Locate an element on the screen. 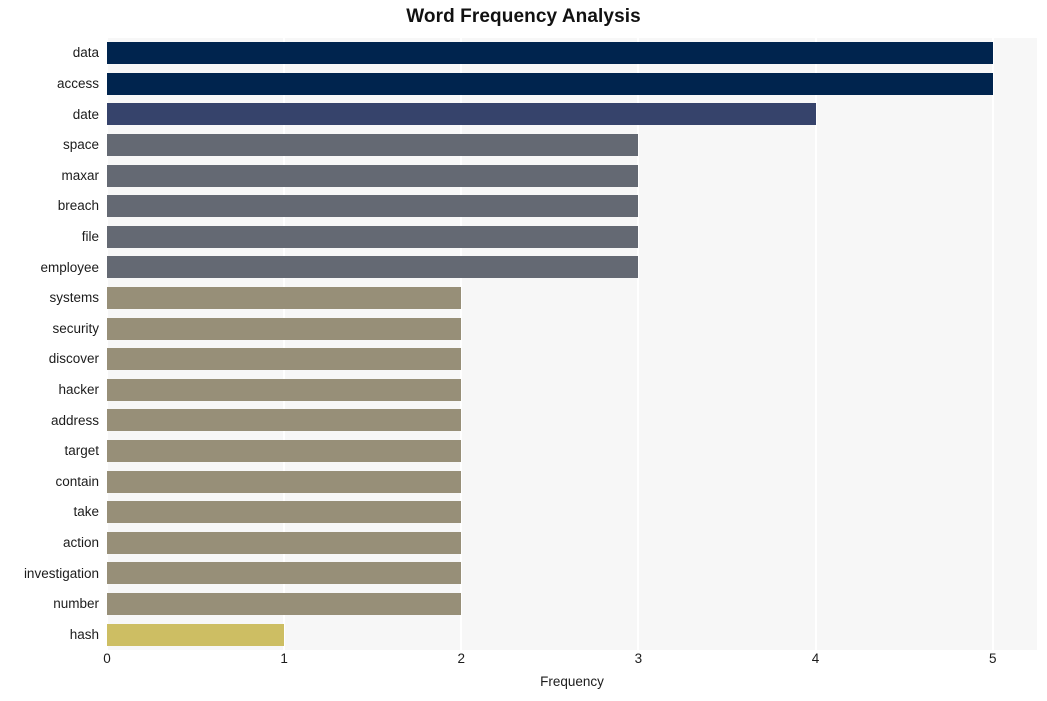  chart-title: Word Frequency Analysis is located at coordinates (523, 16).